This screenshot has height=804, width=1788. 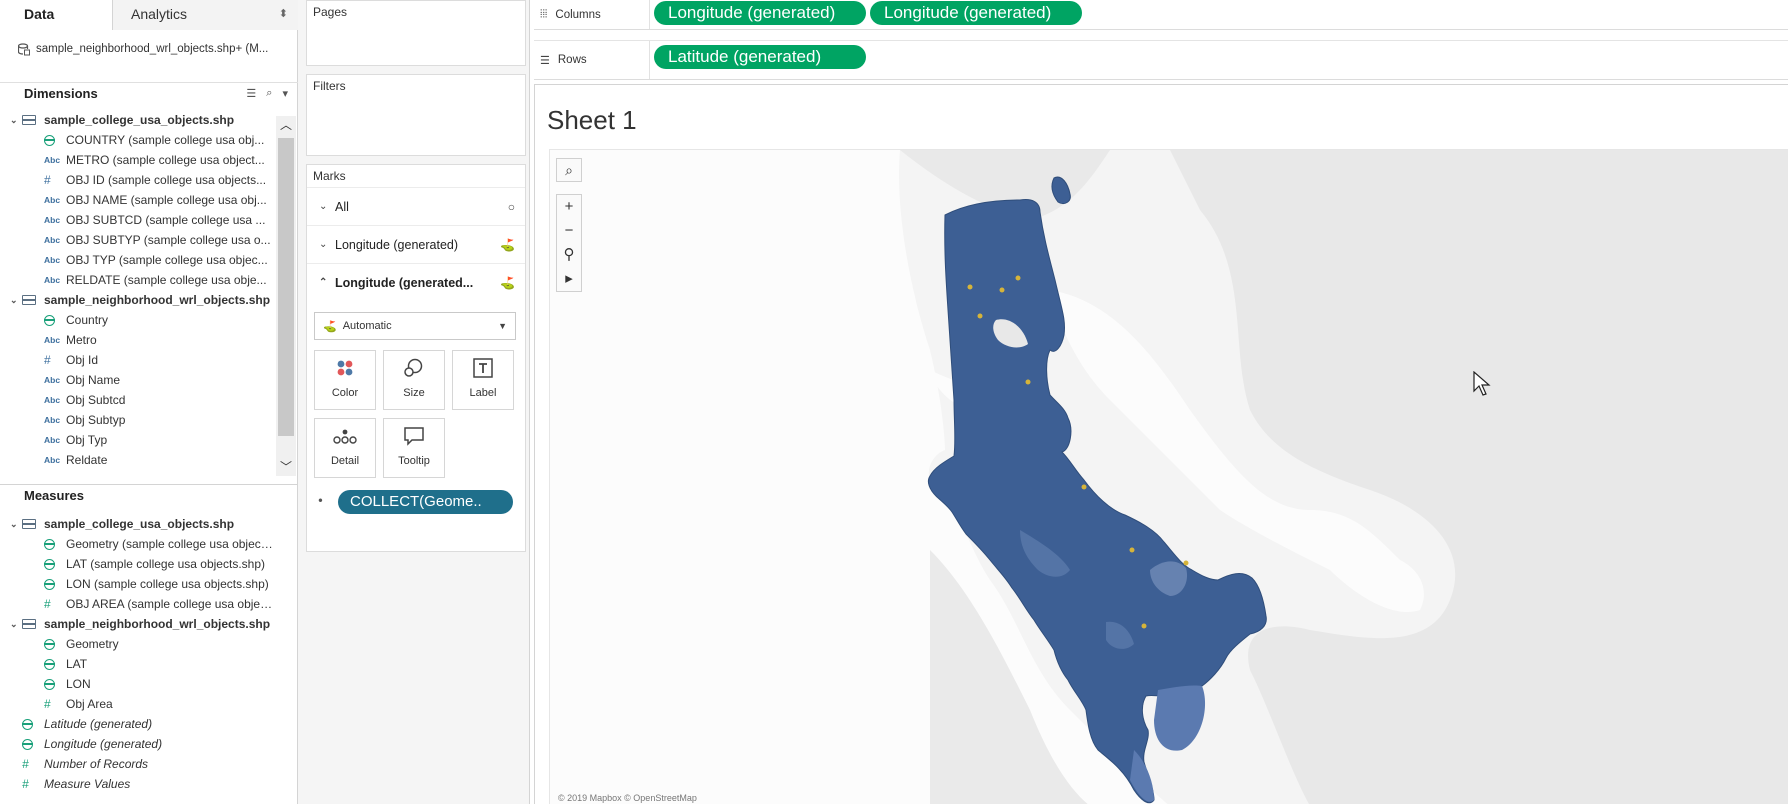 What do you see at coordinates (138, 320) in the screenshot?
I see `field-item: Country` at bounding box center [138, 320].